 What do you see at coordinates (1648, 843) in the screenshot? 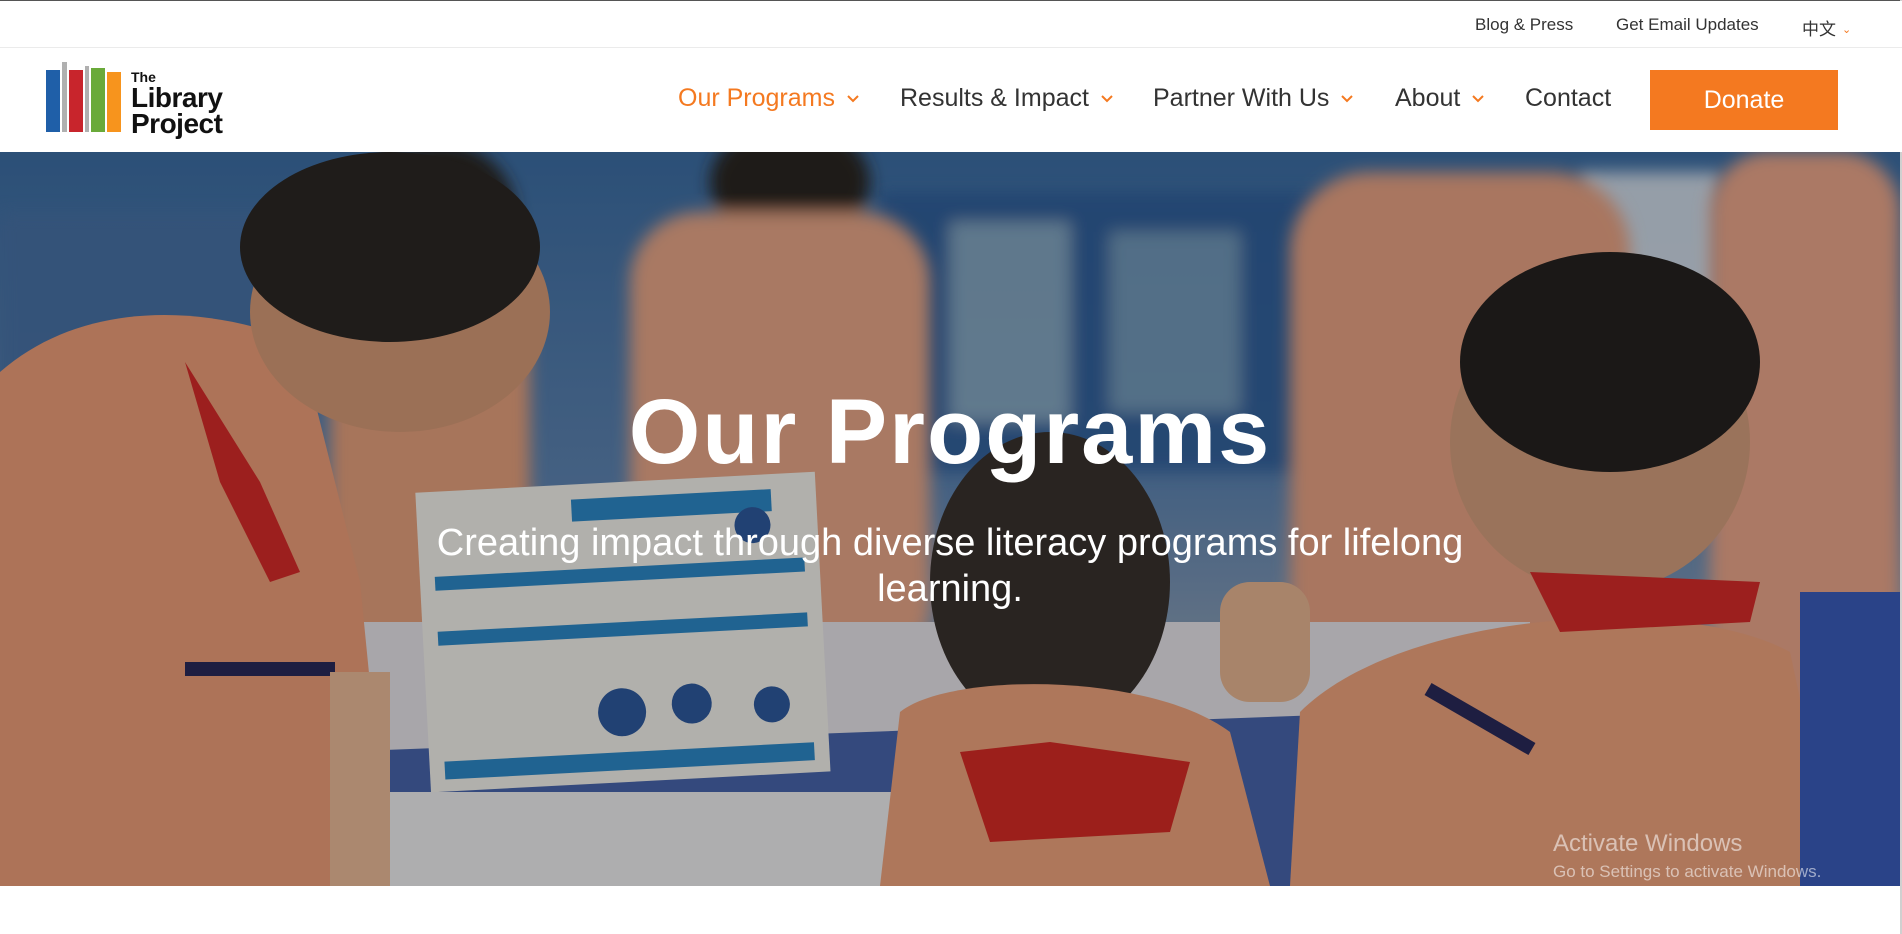
I see `watermark-title: Activate Windows` at bounding box center [1648, 843].